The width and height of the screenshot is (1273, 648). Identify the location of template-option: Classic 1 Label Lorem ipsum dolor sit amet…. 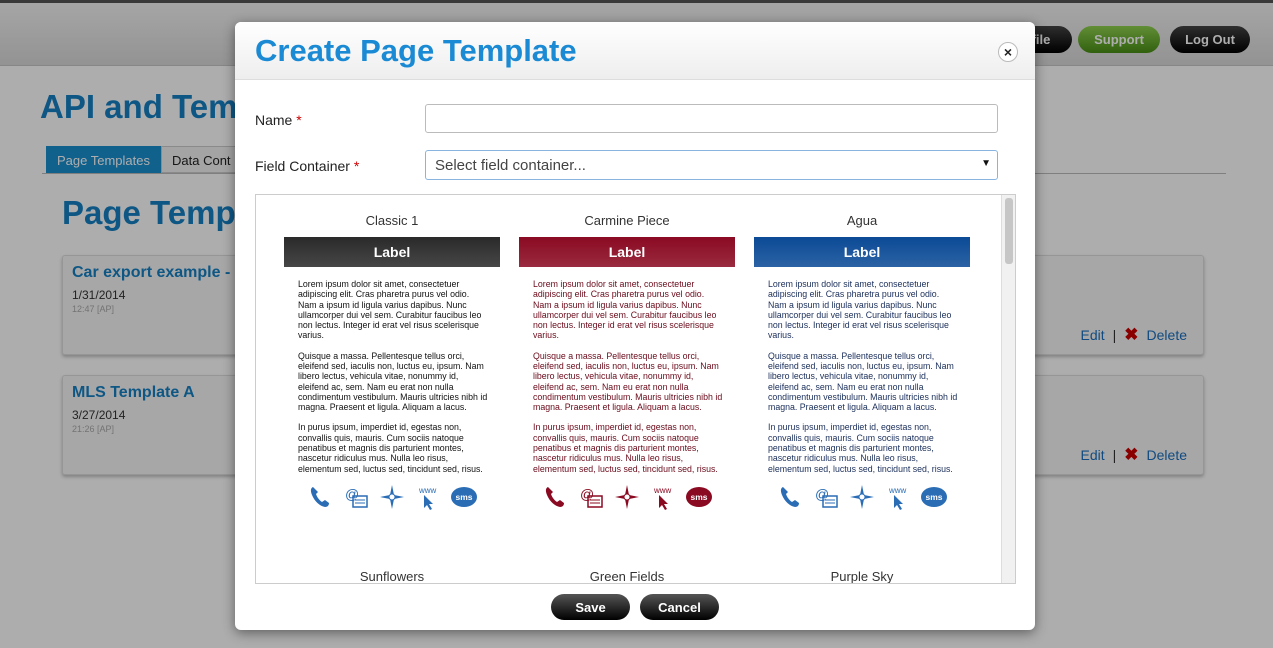
(392, 361).